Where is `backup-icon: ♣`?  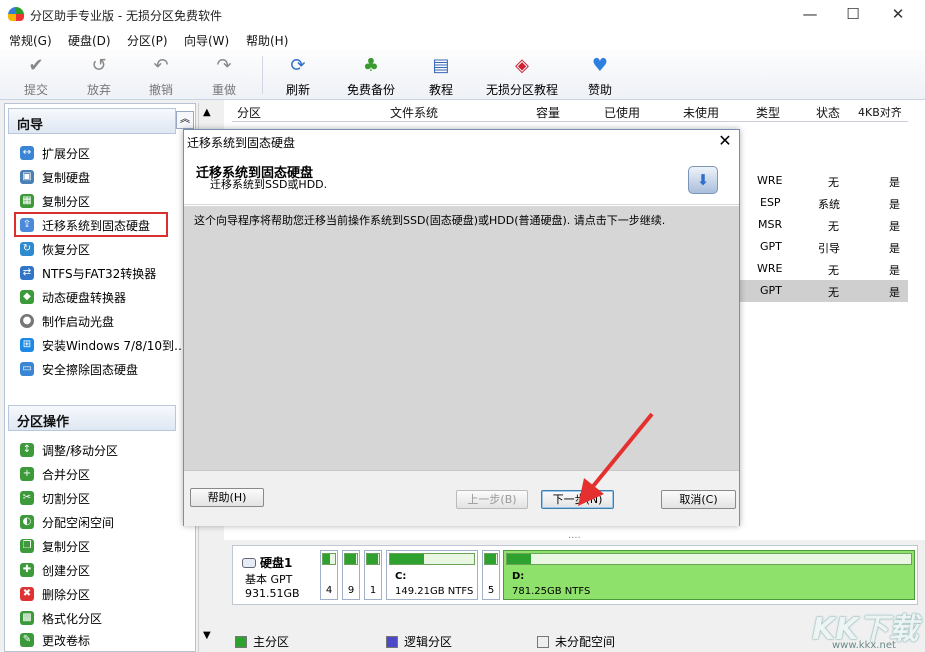 backup-icon: ♣ is located at coordinates (371, 66).